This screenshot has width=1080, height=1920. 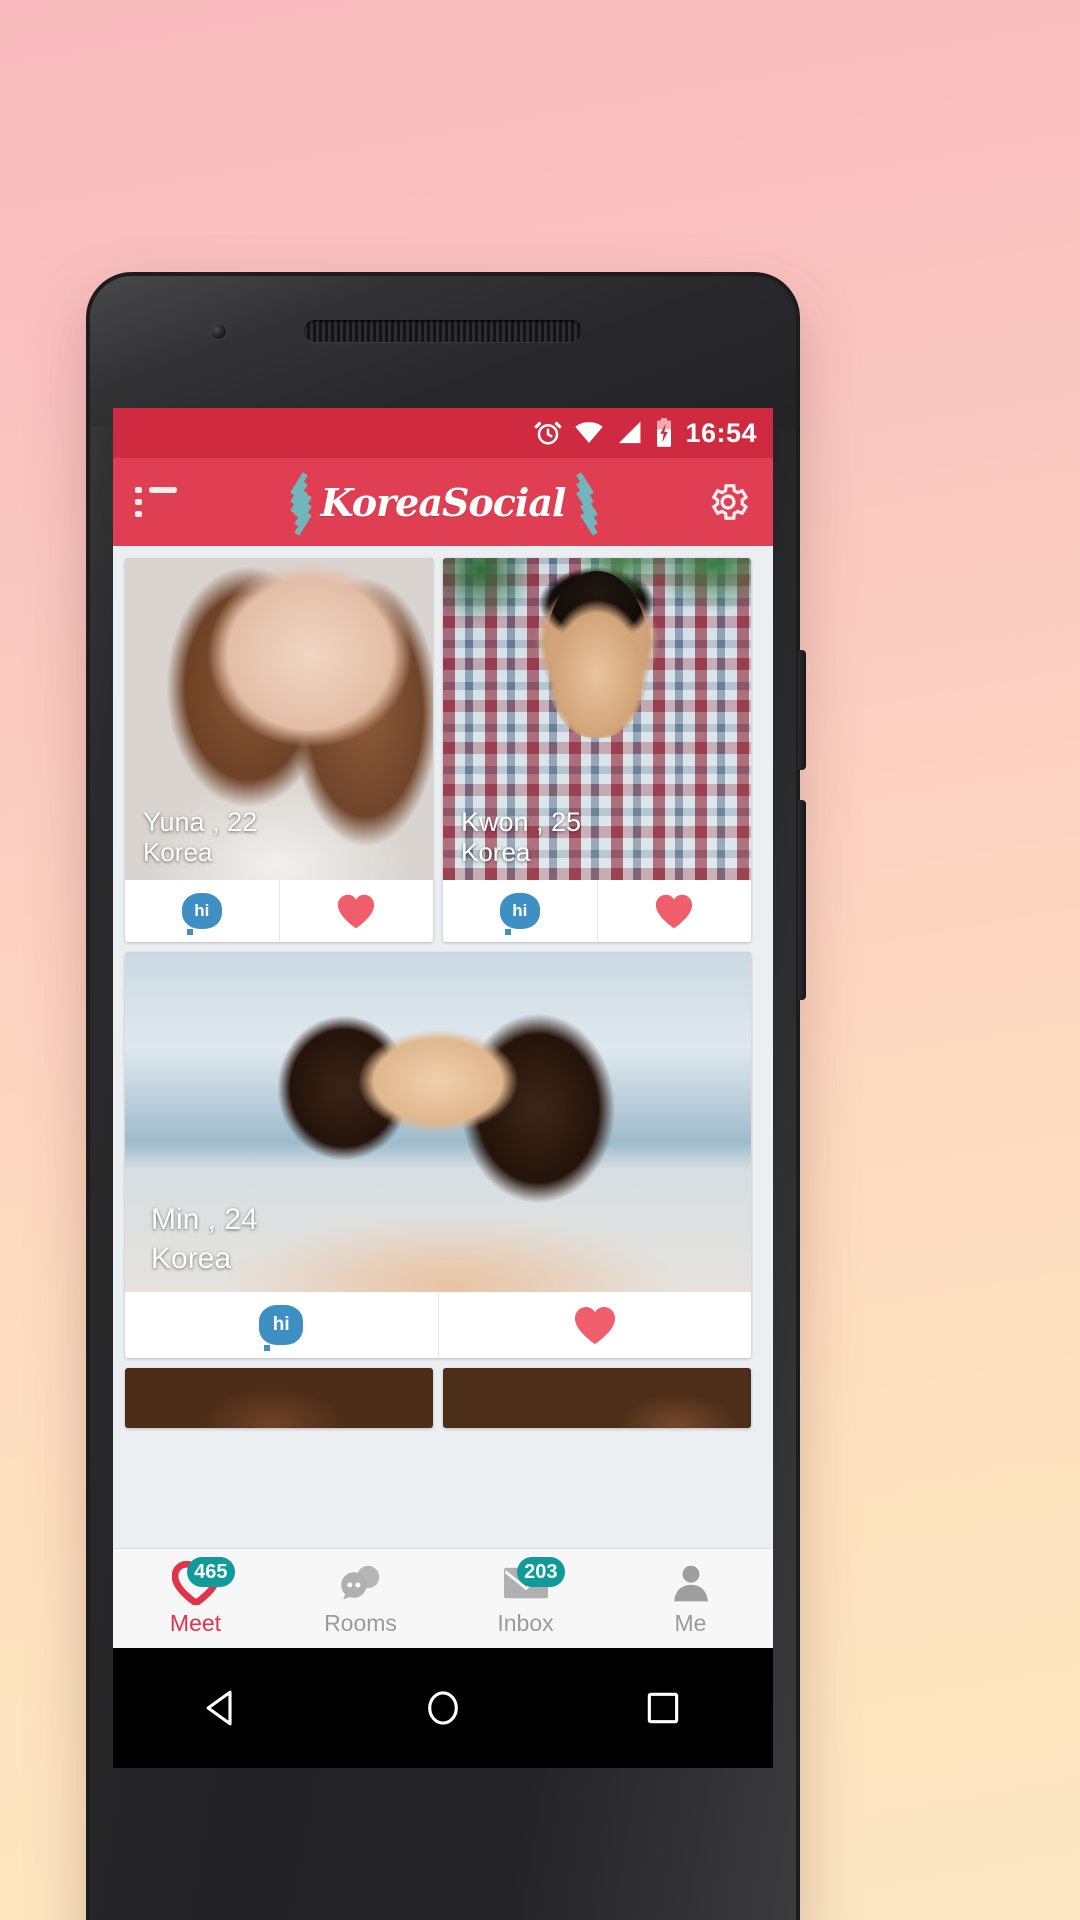 I want to click on profile-card: Min , 24 Korea hi, so click(x=438, y=1155).